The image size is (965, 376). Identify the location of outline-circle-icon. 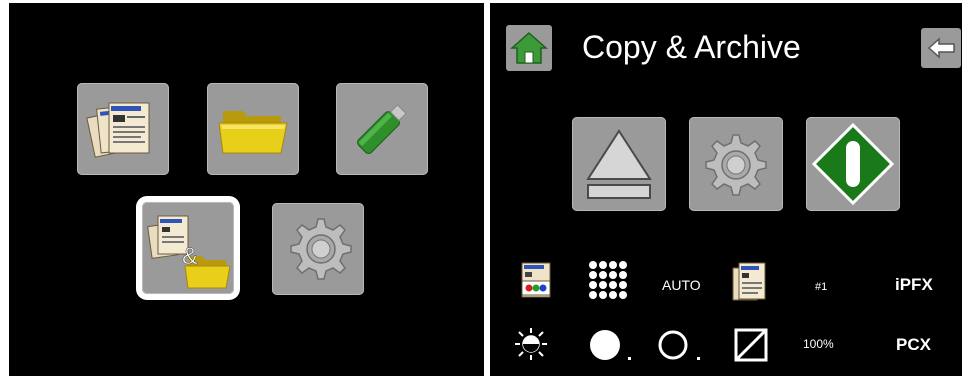
(673, 345).